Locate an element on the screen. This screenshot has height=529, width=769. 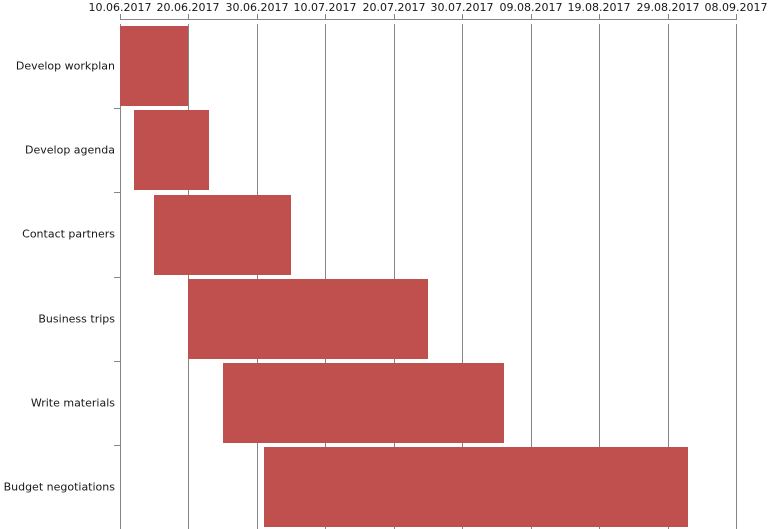
y-axis-label-write-materials: Write materials is located at coordinates (72, 403).